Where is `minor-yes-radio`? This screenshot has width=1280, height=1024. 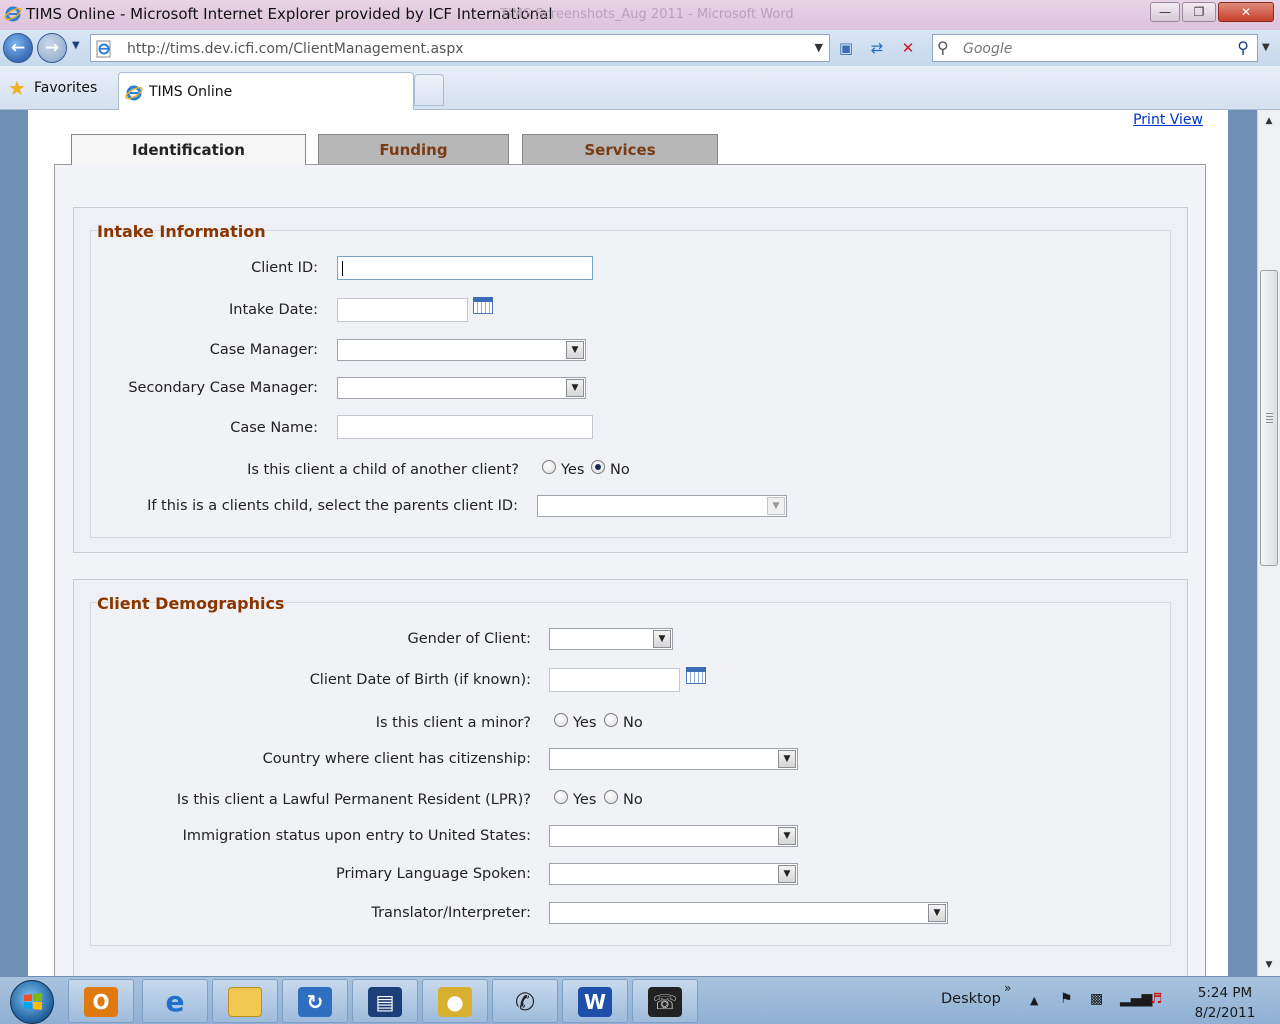 minor-yes-radio is located at coordinates (561, 720).